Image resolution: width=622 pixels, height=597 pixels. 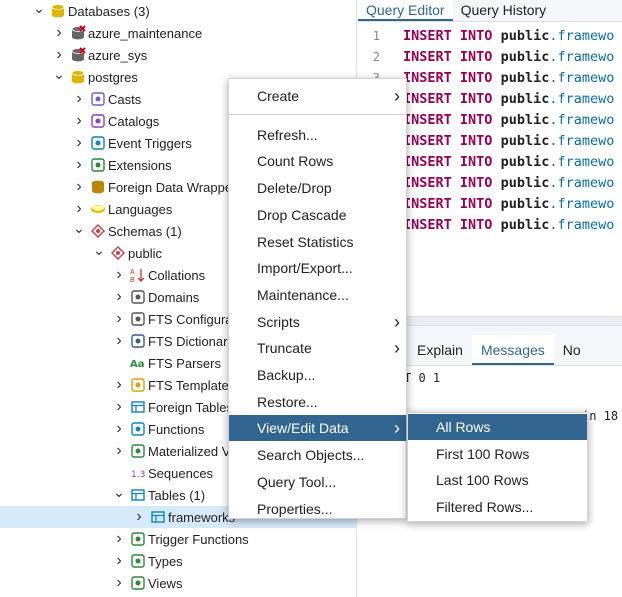 What do you see at coordinates (125, 99) in the screenshot?
I see `tree-node-label: Casts` at bounding box center [125, 99].